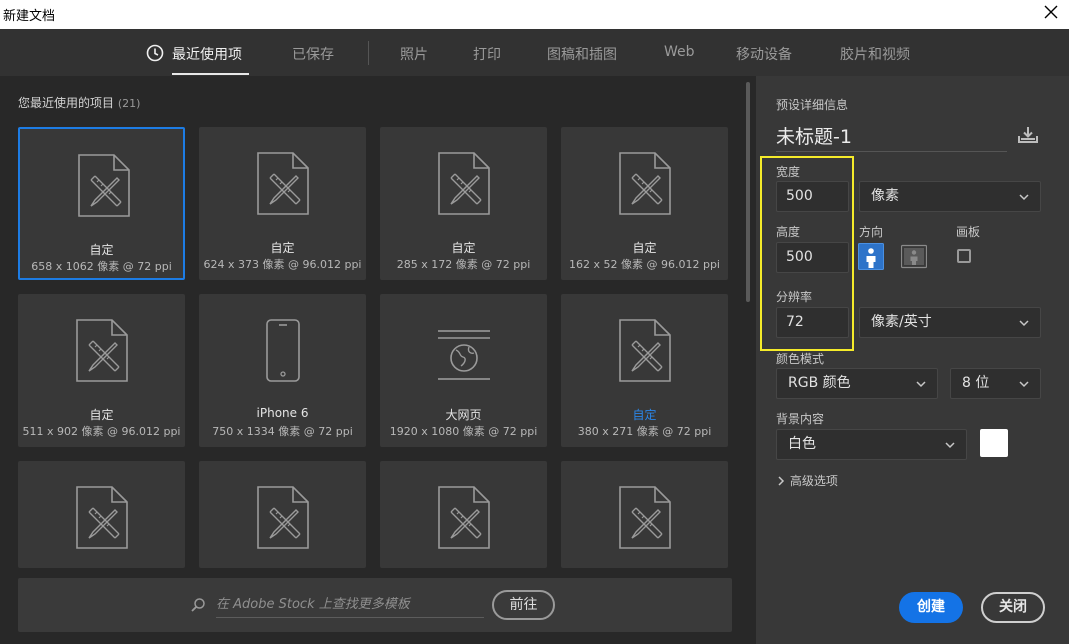 This screenshot has height=644, width=1069. What do you see at coordinates (995, 383) in the screenshot?
I see `bit-depth-dropdown: 8 位` at bounding box center [995, 383].